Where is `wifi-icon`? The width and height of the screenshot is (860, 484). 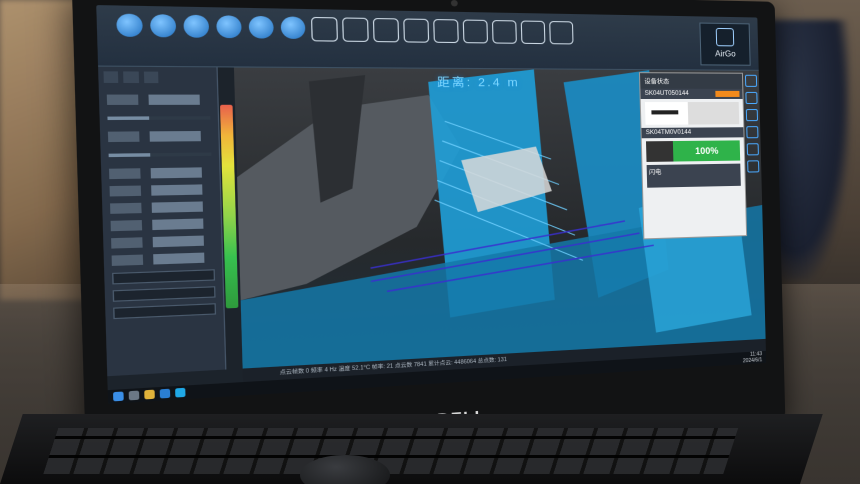
wifi-icon is located at coordinates (725, 37).